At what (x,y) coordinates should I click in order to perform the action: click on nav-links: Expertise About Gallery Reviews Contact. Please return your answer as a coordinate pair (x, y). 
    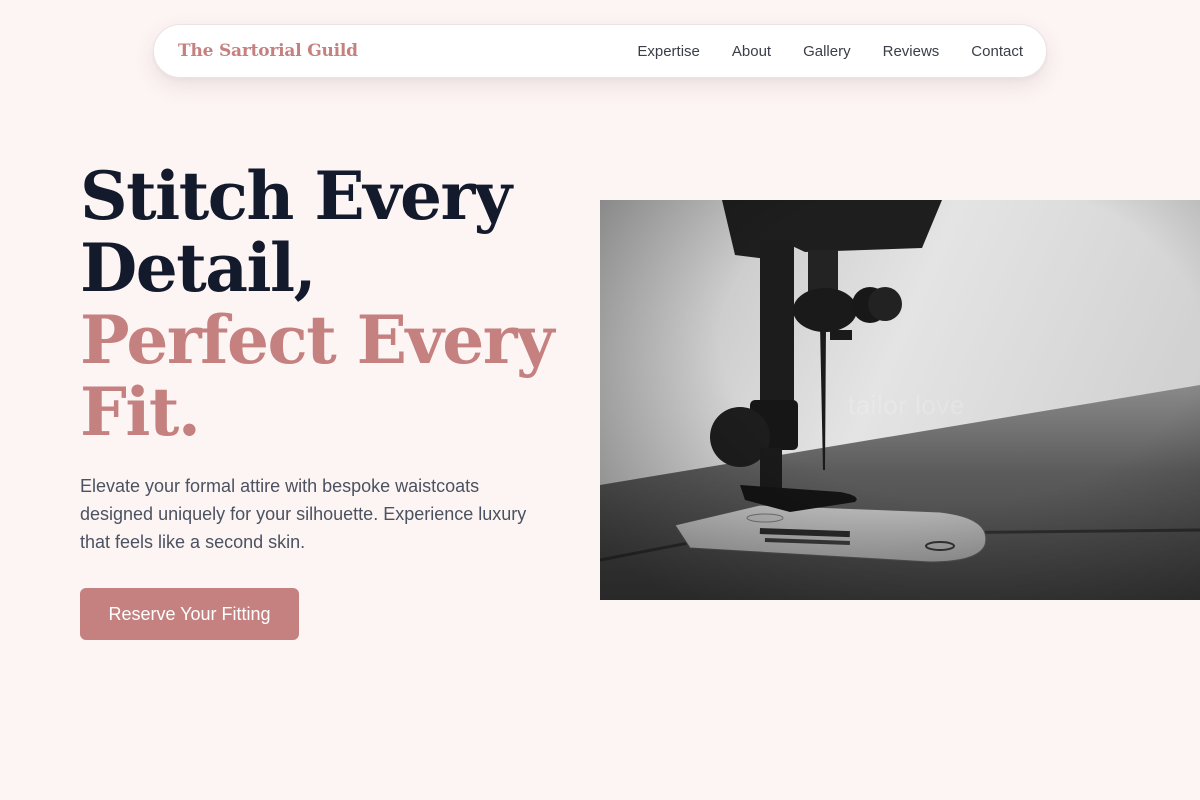
    Looking at the image, I should click on (814, 51).